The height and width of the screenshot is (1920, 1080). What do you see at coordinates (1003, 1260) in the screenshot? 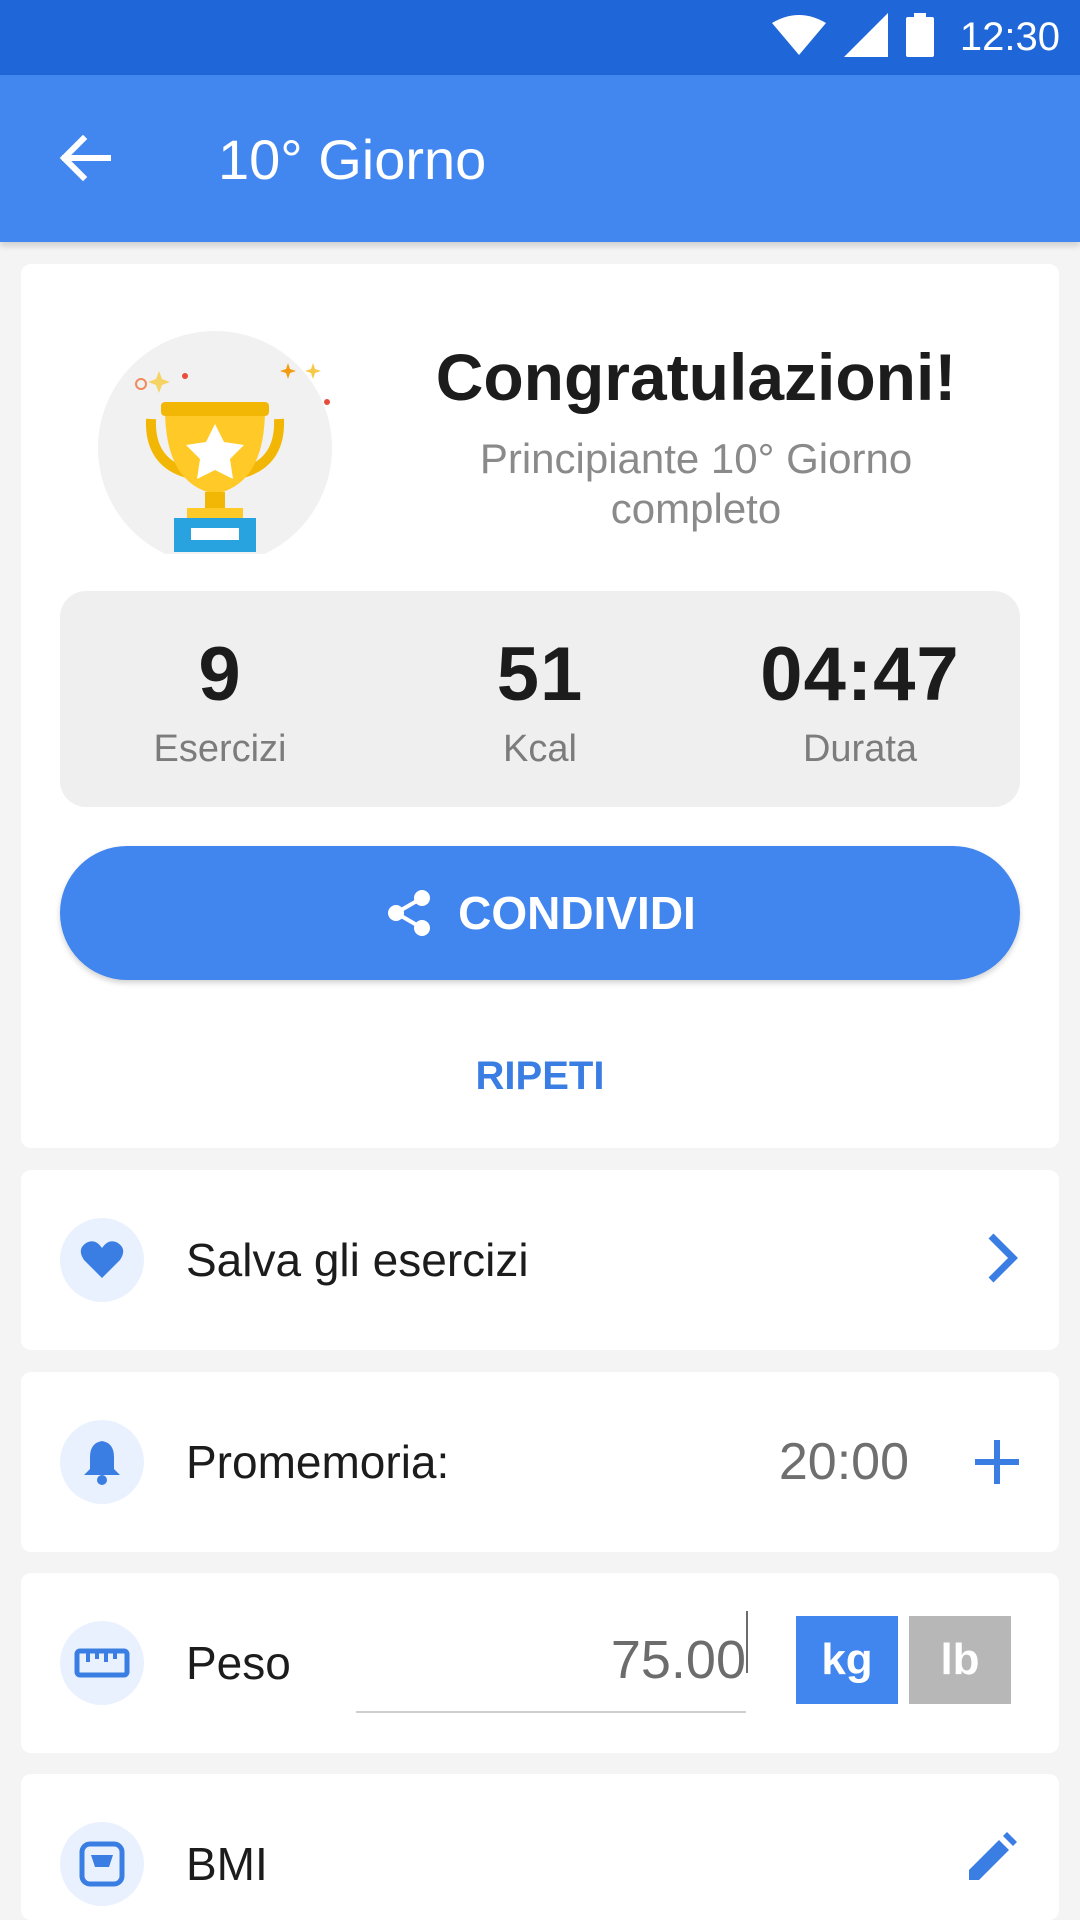
I see `chevron-right-icon` at bounding box center [1003, 1260].